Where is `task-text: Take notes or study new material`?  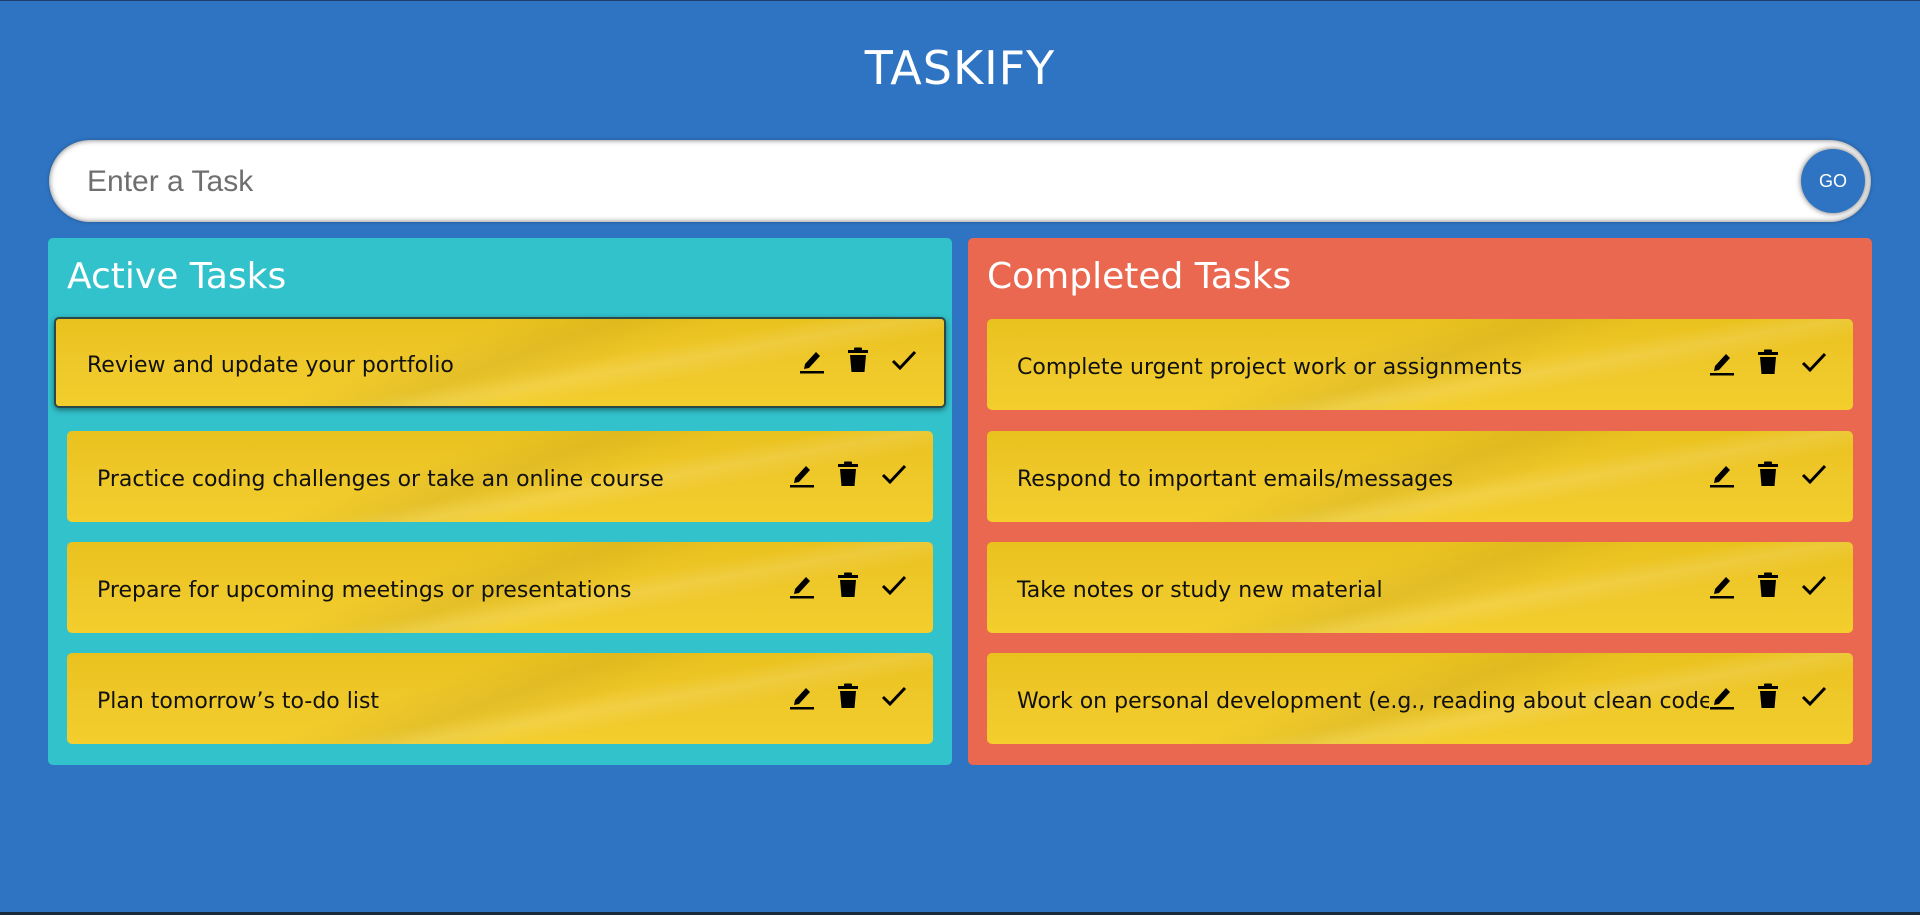 task-text: Take notes or study new material is located at coordinates (1200, 590).